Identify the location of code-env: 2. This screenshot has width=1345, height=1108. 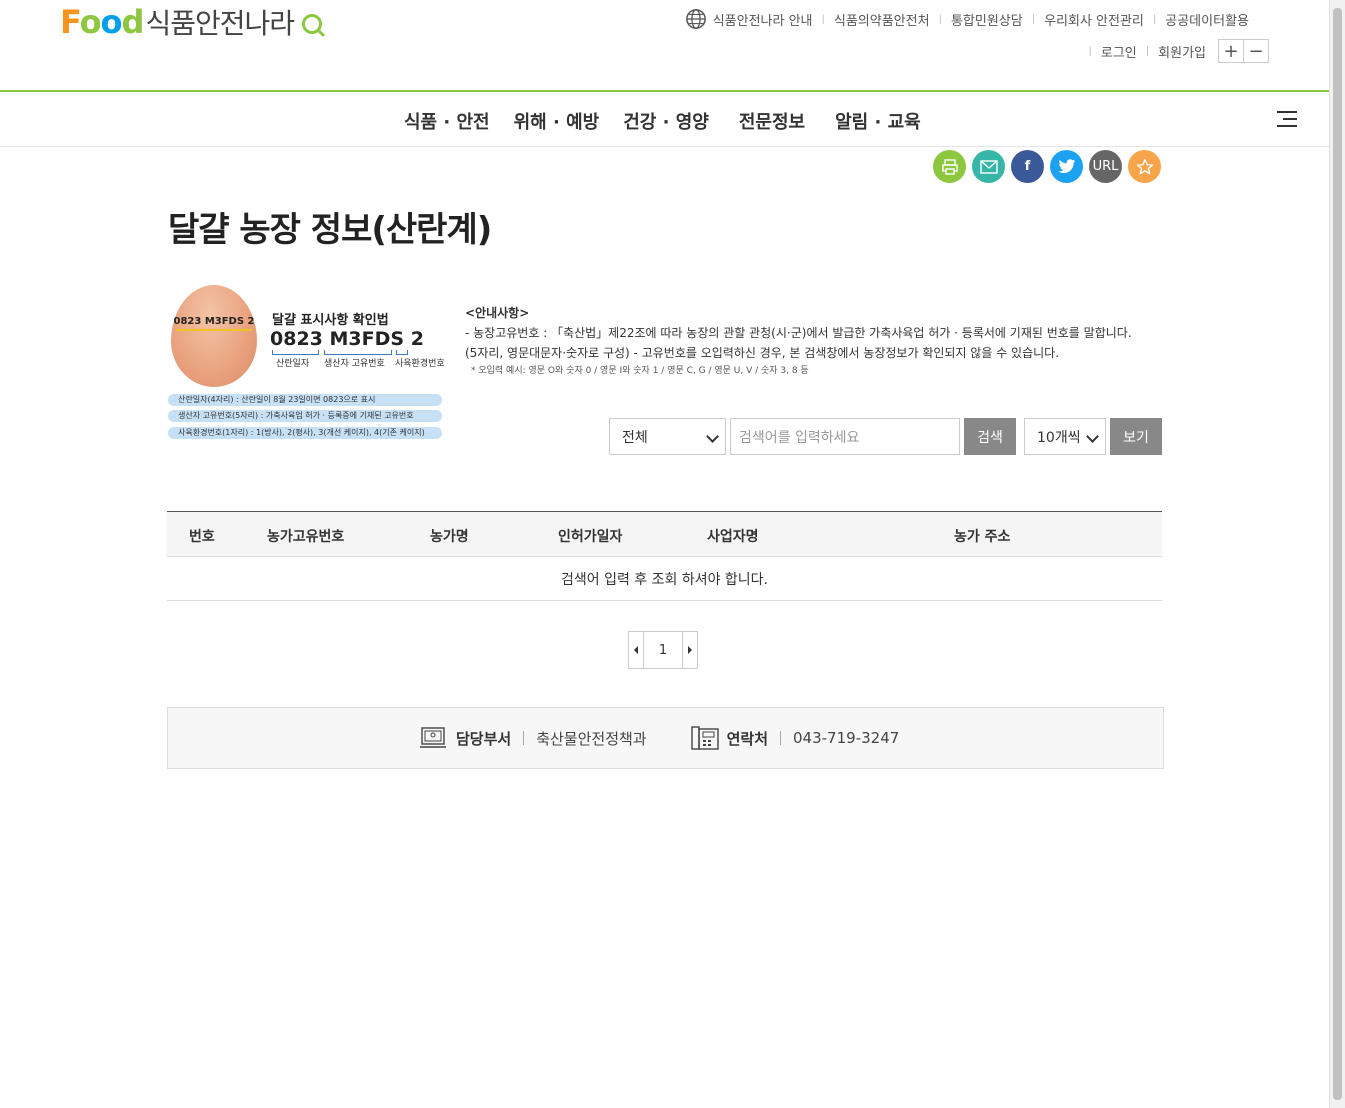
(417, 339).